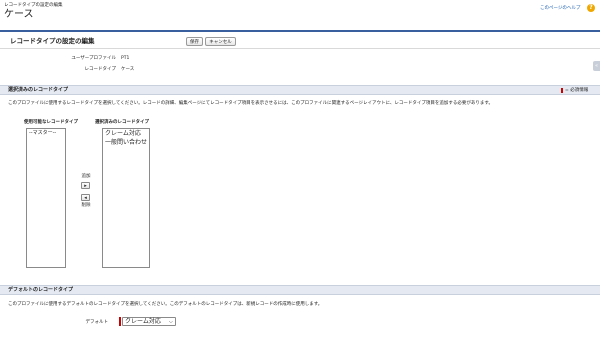 This screenshot has width=600, height=339. Describe the element at coordinates (577, 90) in the screenshot. I see `required-info: = 必須情報` at that location.